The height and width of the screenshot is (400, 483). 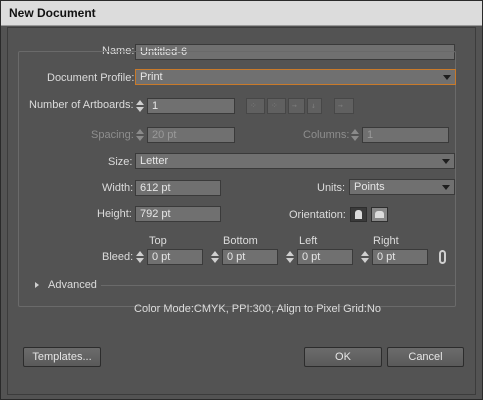 I want to click on bleed-left-stepper, so click(x=290, y=257).